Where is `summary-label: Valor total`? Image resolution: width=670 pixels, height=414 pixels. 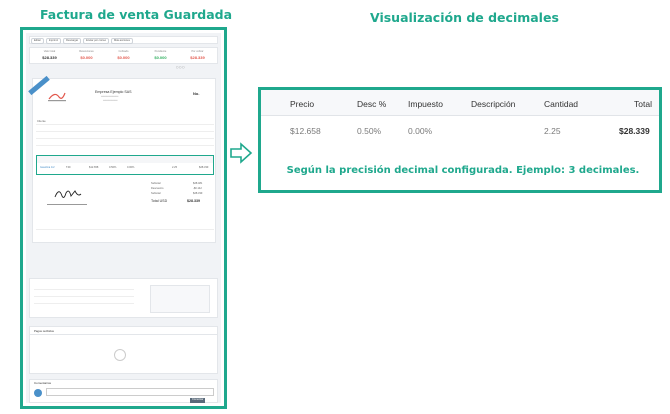 summary-label: Valor total is located at coordinates (49, 51).